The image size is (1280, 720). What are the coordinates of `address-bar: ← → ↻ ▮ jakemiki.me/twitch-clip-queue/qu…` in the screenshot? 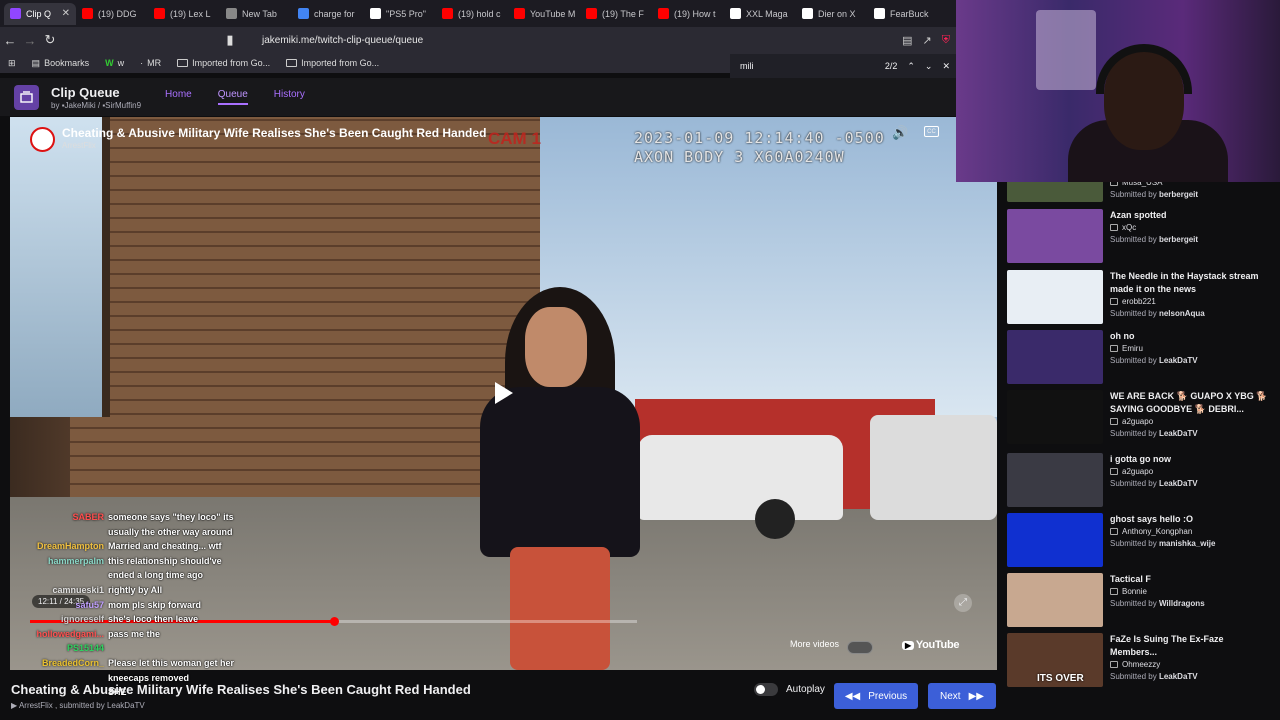 It's located at (480, 40).